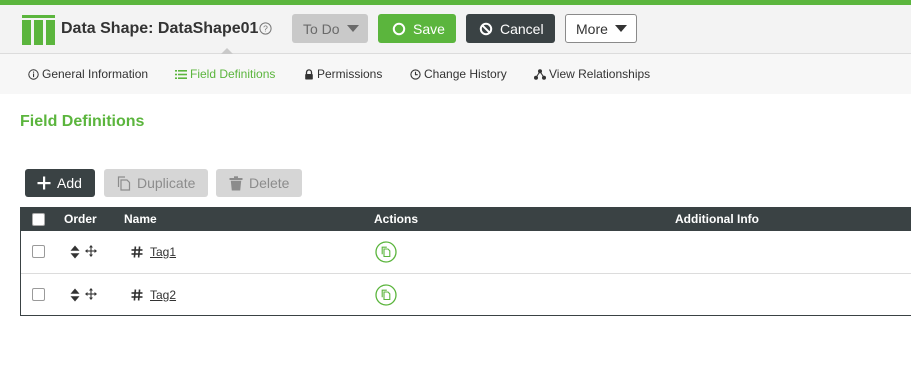  I want to click on lock-icon, so click(309, 73).